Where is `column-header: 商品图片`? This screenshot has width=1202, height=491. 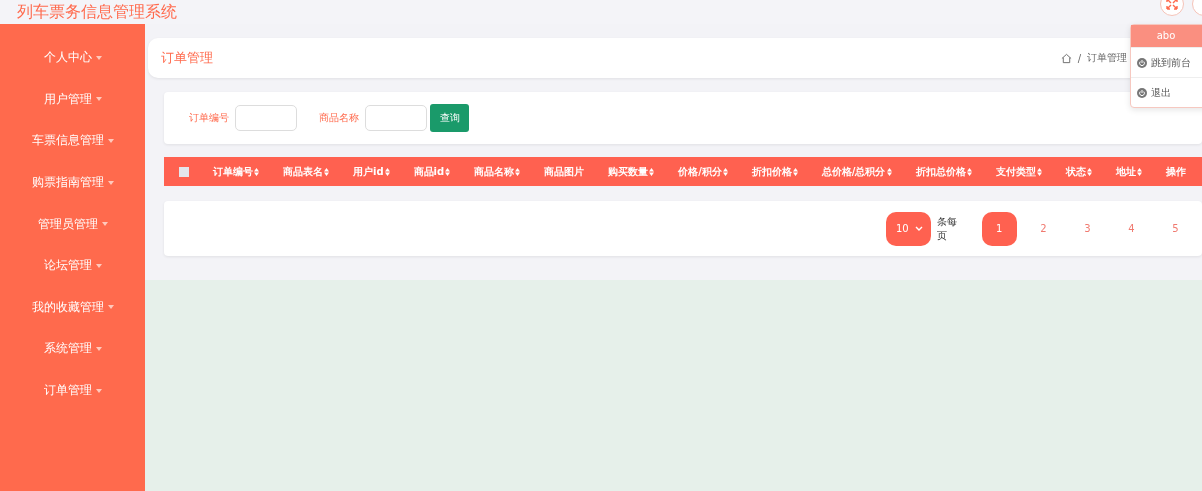 column-header: 商品图片 is located at coordinates (564, 171).